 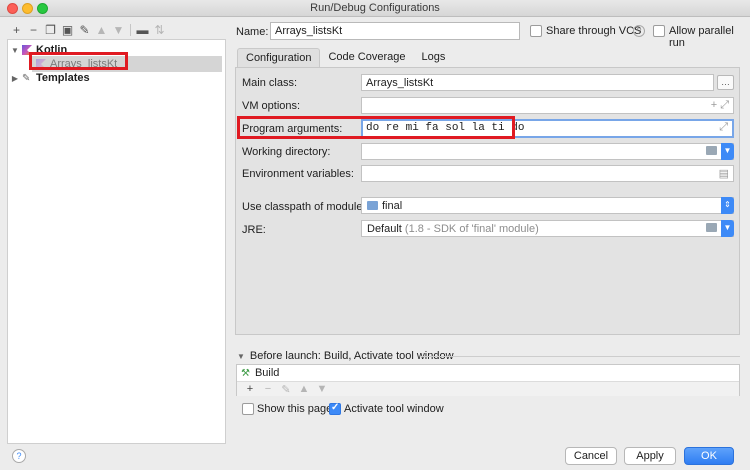 What do you see at coordinates (395, 31) in the screenshot?
I see `name-field: Arrays_listsKt` at bounding box center [395, 31].